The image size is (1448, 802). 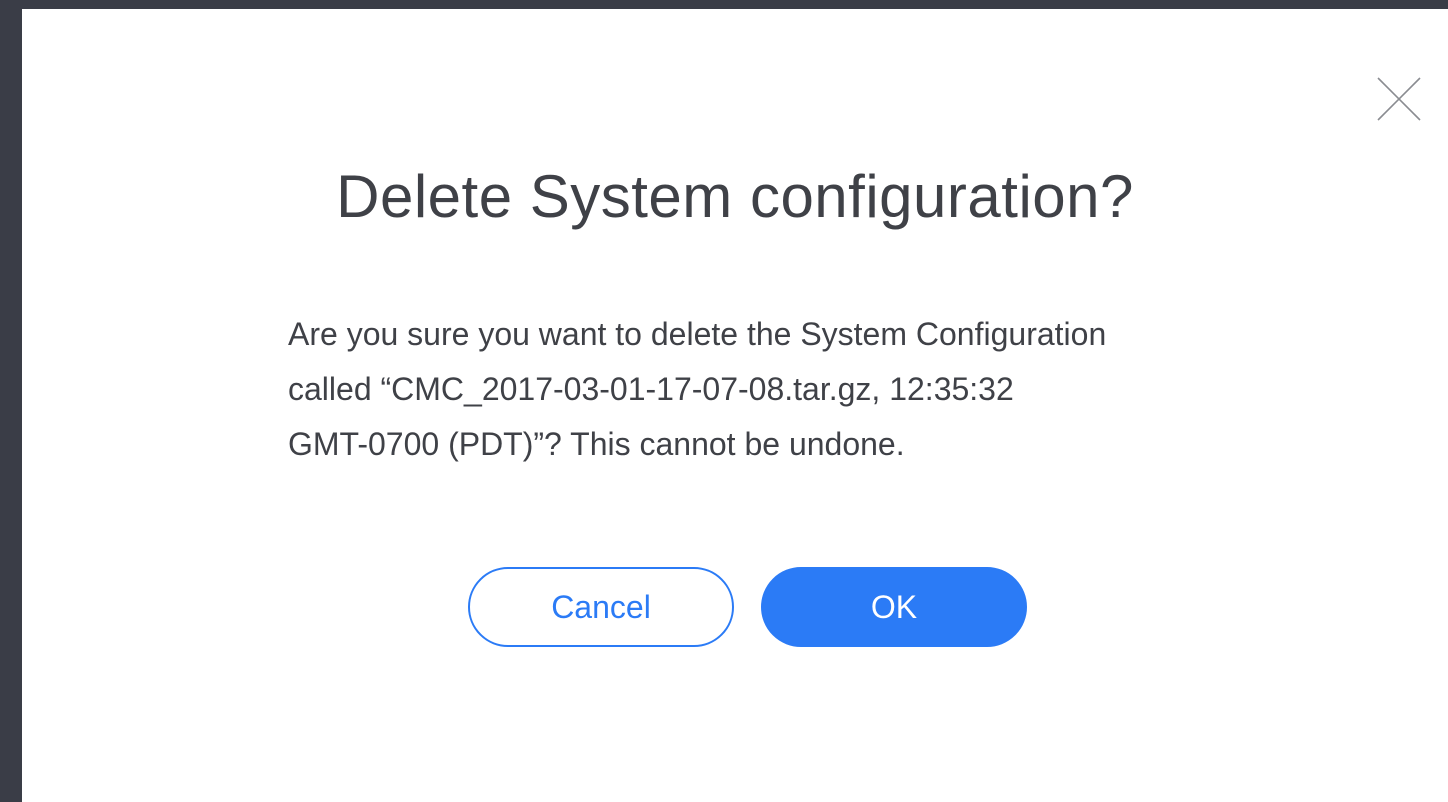 I want to click on close-icon, so click(x=1399, y=99).